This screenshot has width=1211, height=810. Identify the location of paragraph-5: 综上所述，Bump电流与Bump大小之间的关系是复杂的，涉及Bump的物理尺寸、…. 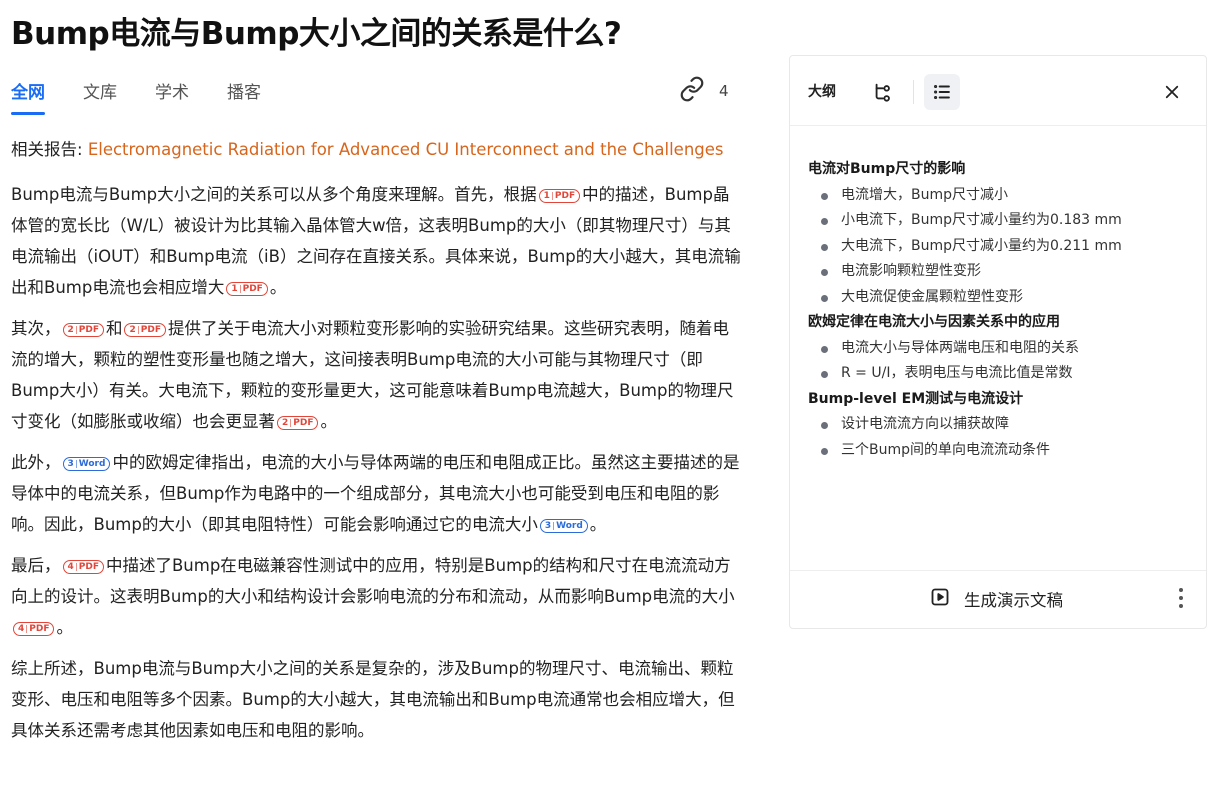
(376, 699).